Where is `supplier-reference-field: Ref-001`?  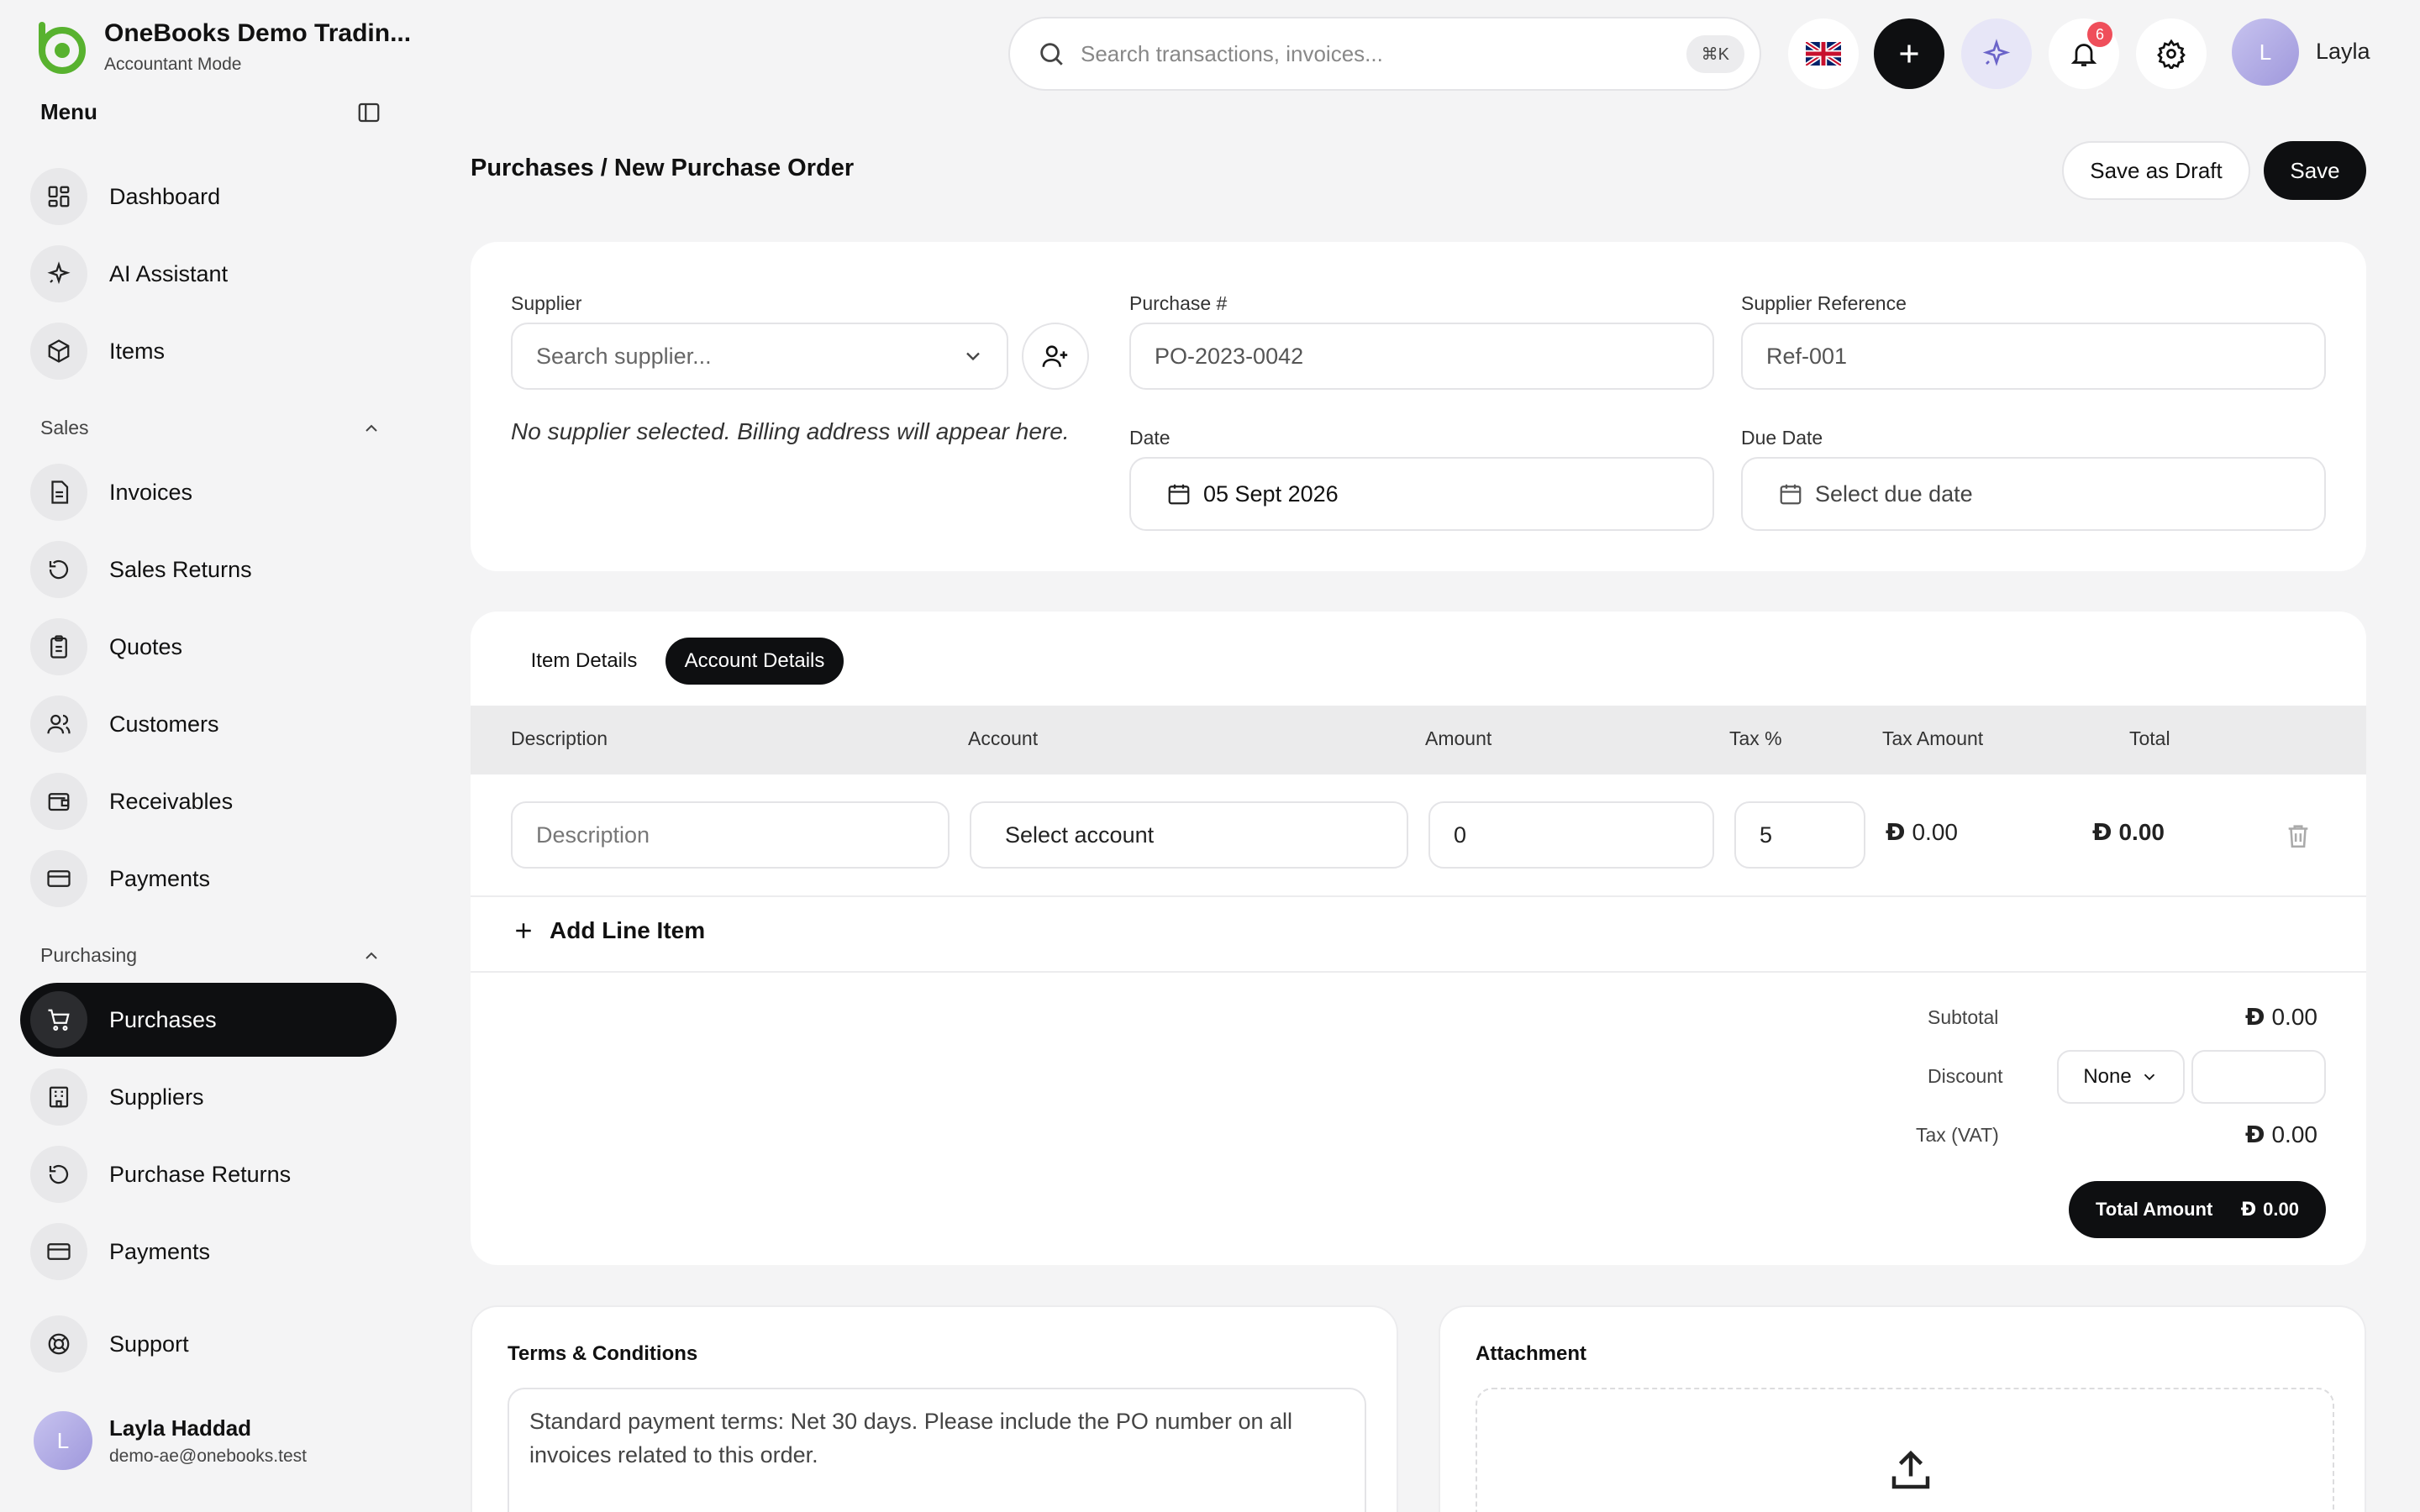
supplier-reference-field: Ref-001 is located at coordinates (2034, 356).